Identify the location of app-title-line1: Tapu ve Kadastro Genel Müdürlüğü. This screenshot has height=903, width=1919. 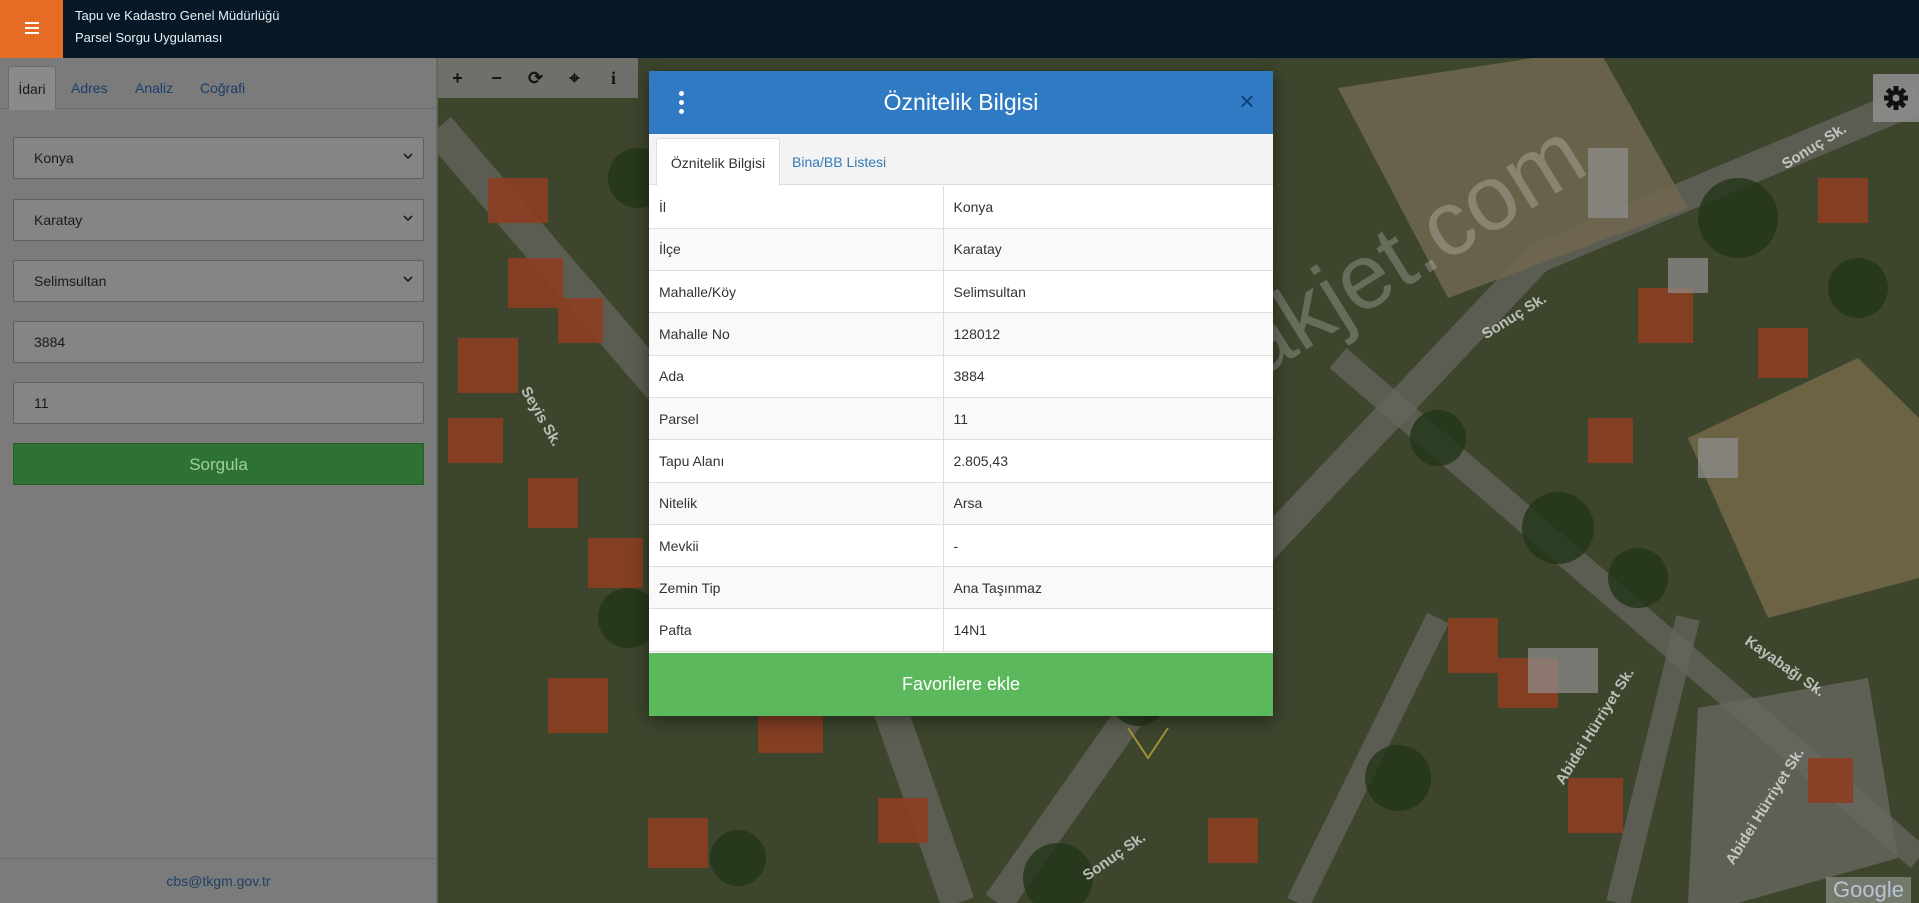
(177, 15).